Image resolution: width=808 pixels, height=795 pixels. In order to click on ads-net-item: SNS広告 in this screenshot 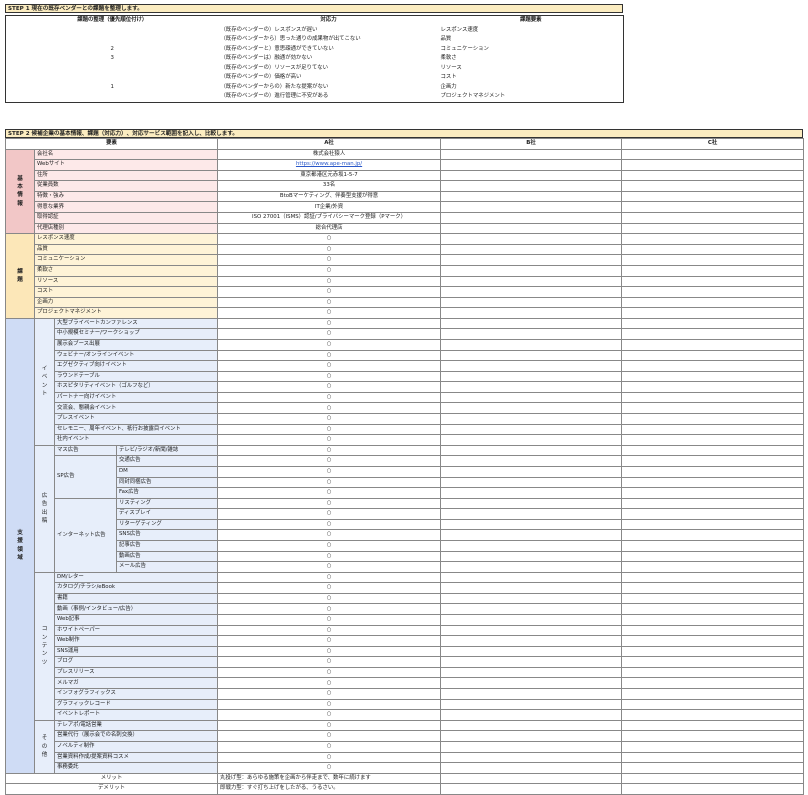, I will do `click(167, 535)`.